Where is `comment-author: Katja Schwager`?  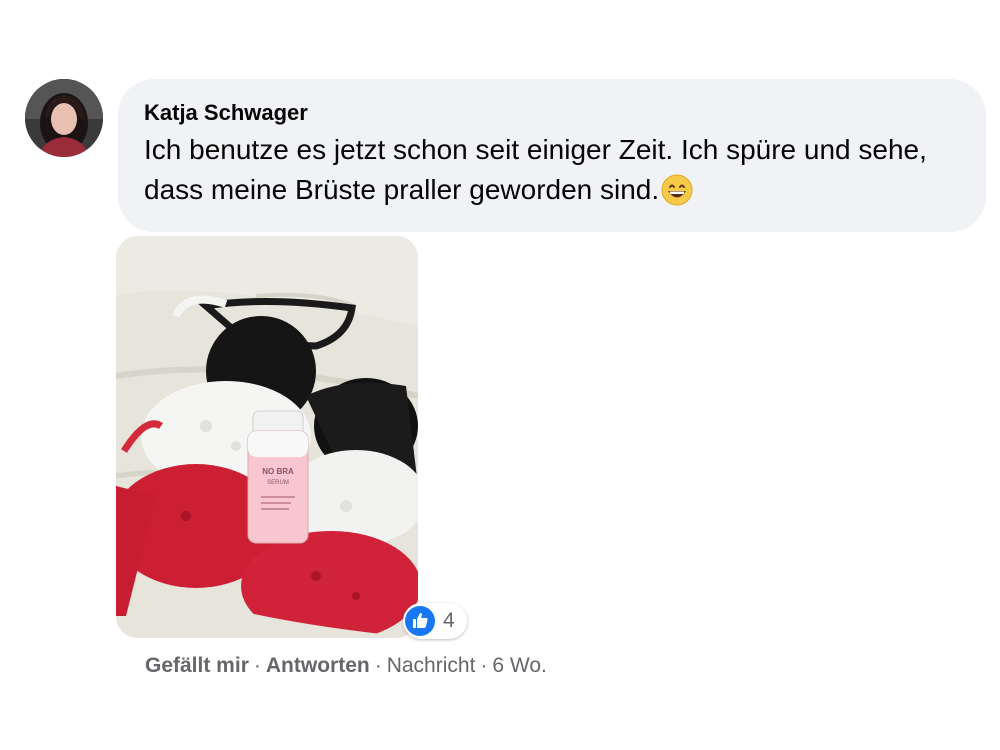
comment-author: Katja Schwager is located at coordinates (226, 113).